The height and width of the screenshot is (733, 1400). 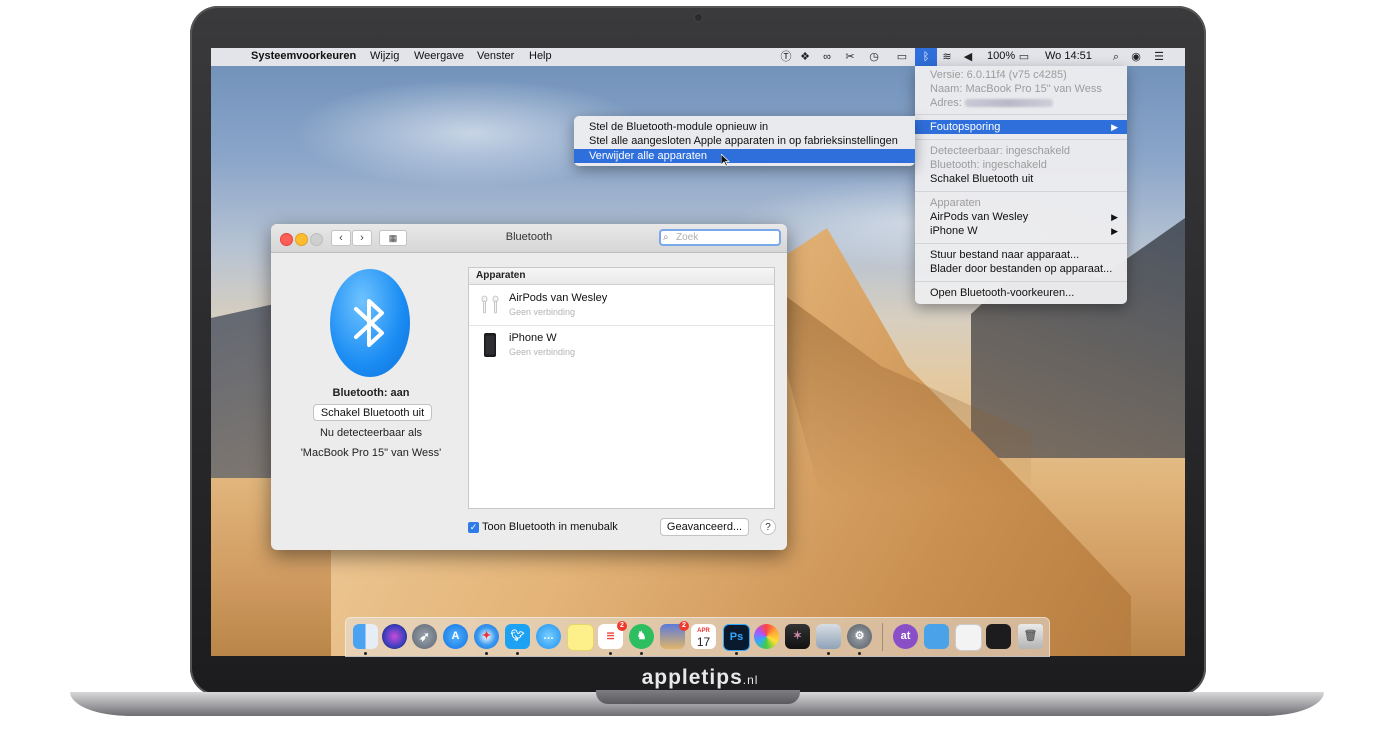 What do you see at coordinates (874, 57) in the screenshot?
I see `time-machine-icon: ◷` at bounding box center [874, 57].